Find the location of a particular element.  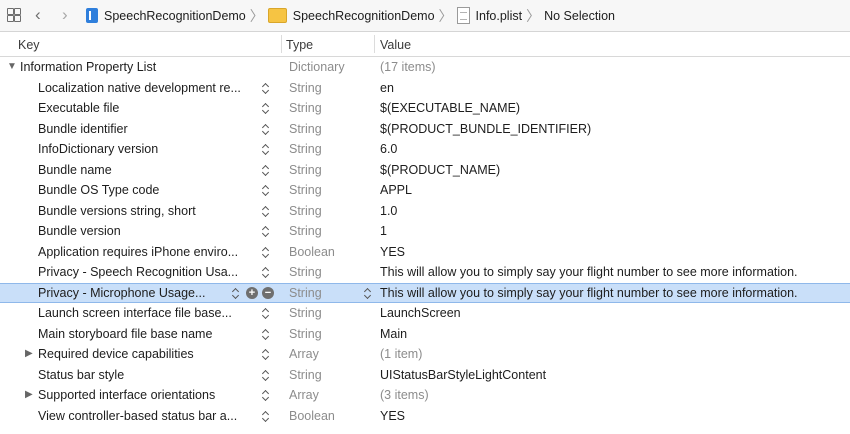

breadcrumb-file: Info.plist is located at coordinates (489, 15).